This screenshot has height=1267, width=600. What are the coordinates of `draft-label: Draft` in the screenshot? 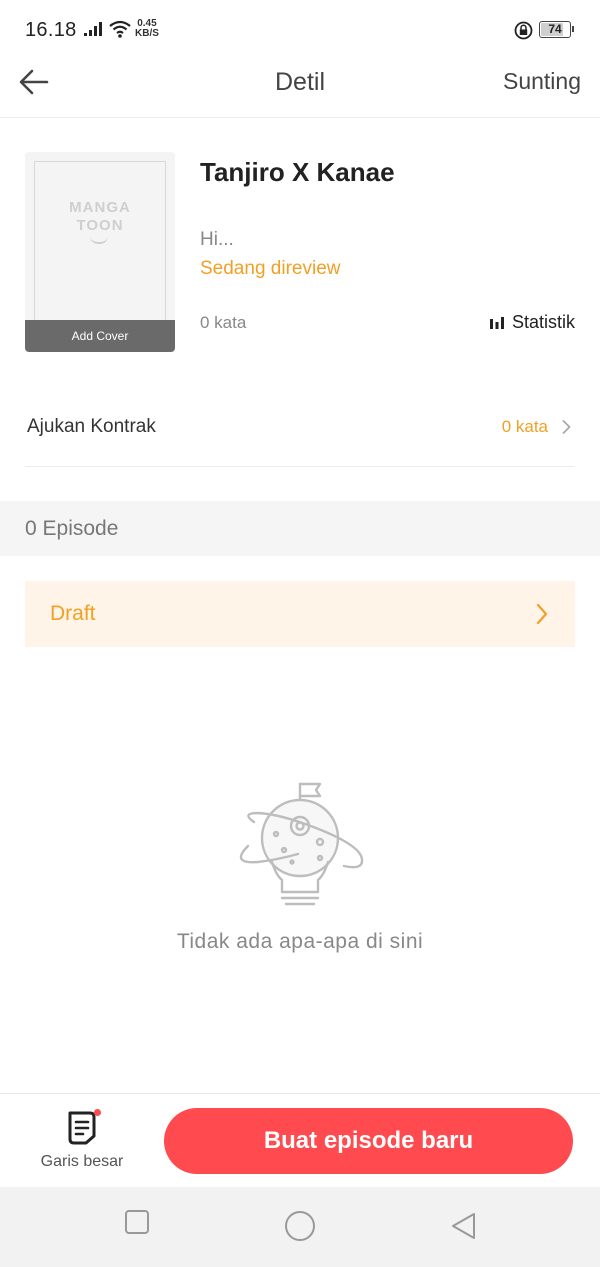 It's located at (73, 613).